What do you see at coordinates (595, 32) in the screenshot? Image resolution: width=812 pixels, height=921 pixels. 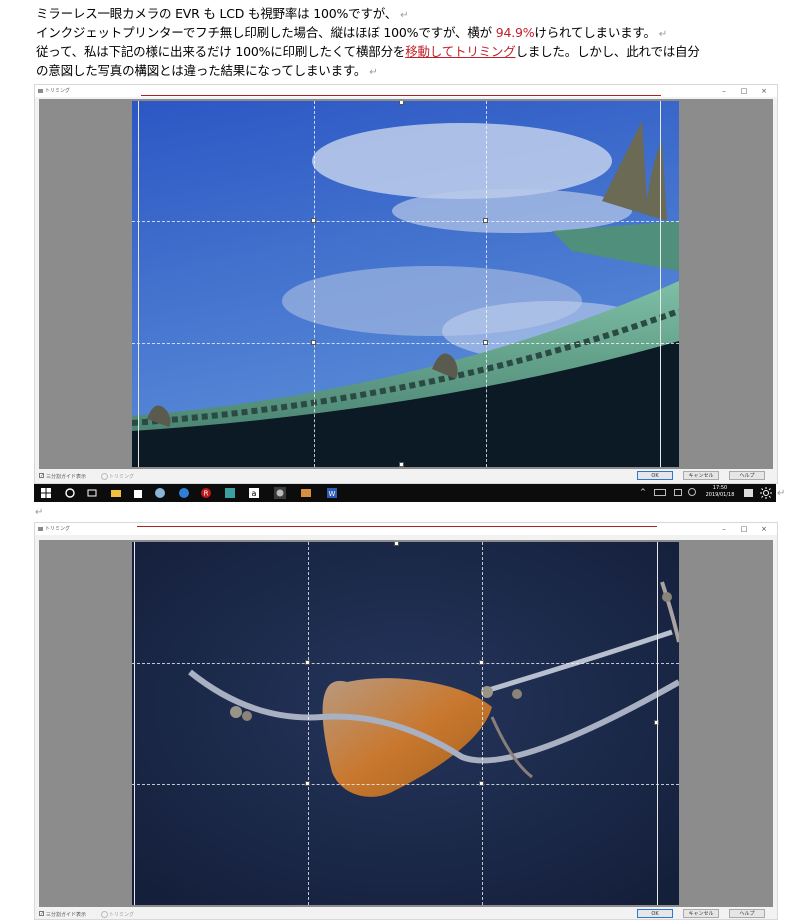 I see `doc-text: けられてしまいます。` at bounding box center [595, 32].